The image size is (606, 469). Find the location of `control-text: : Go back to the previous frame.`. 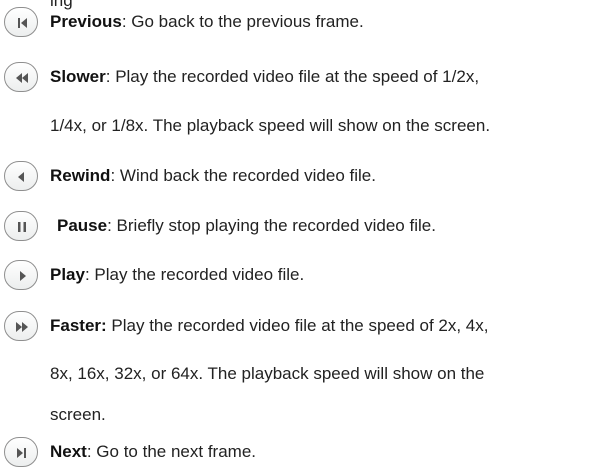

control-text: : Go back to the previous frame. is located at coordinates (242, 21).